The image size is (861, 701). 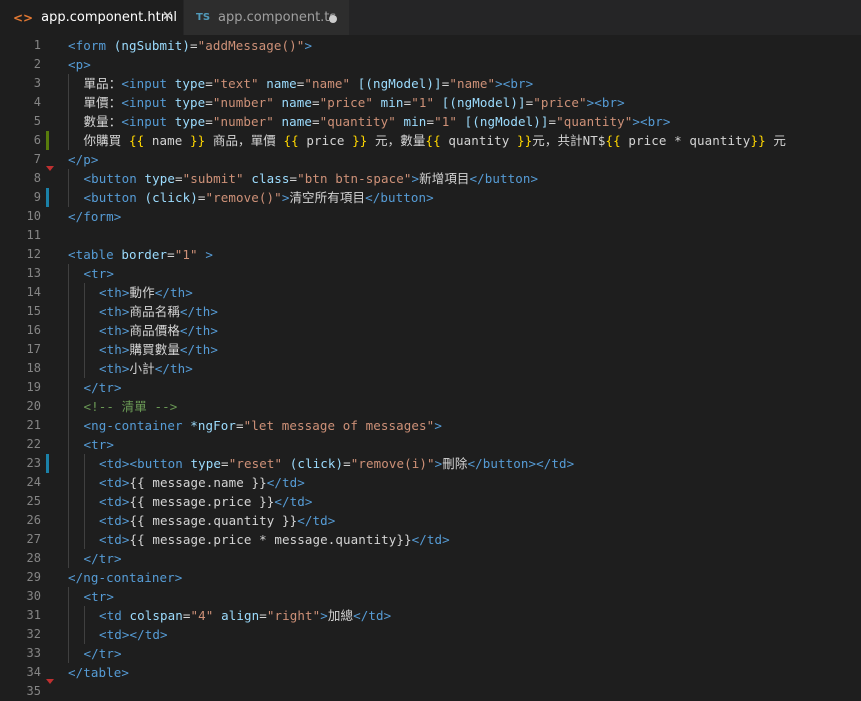 What do you see at coordinates (430, 387) in the screenshot?
I see `code-line: 19 </tr>` at bounding box center [430, 387].